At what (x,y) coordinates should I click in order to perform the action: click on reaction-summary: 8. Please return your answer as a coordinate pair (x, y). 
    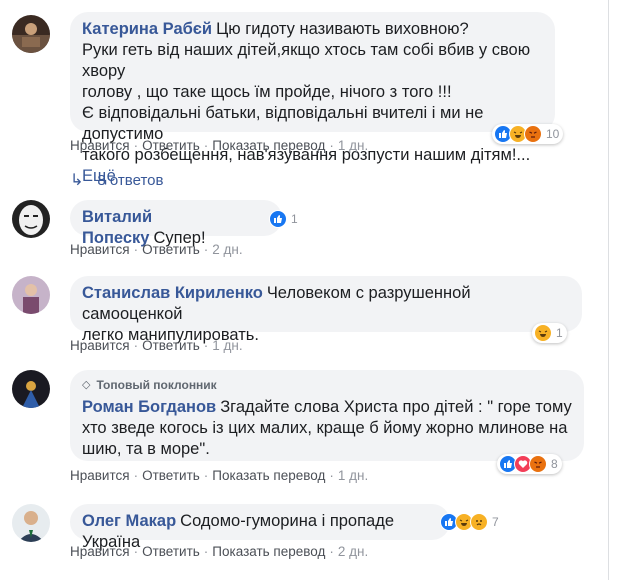
    Looking at the image, I should click on (529, 464).